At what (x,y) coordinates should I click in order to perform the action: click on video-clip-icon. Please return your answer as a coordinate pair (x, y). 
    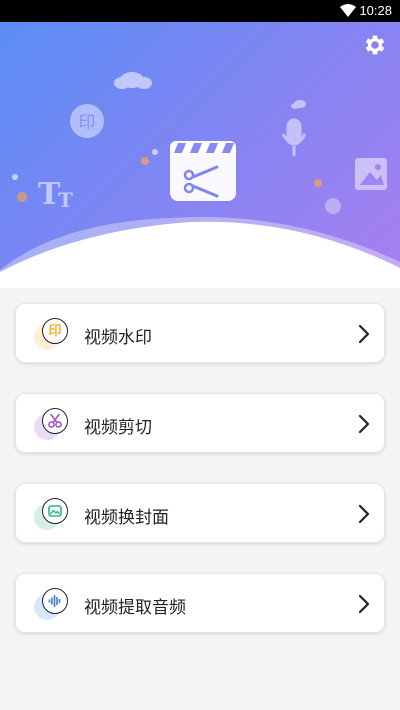
    Looking at the image, I should click on (203, 171).